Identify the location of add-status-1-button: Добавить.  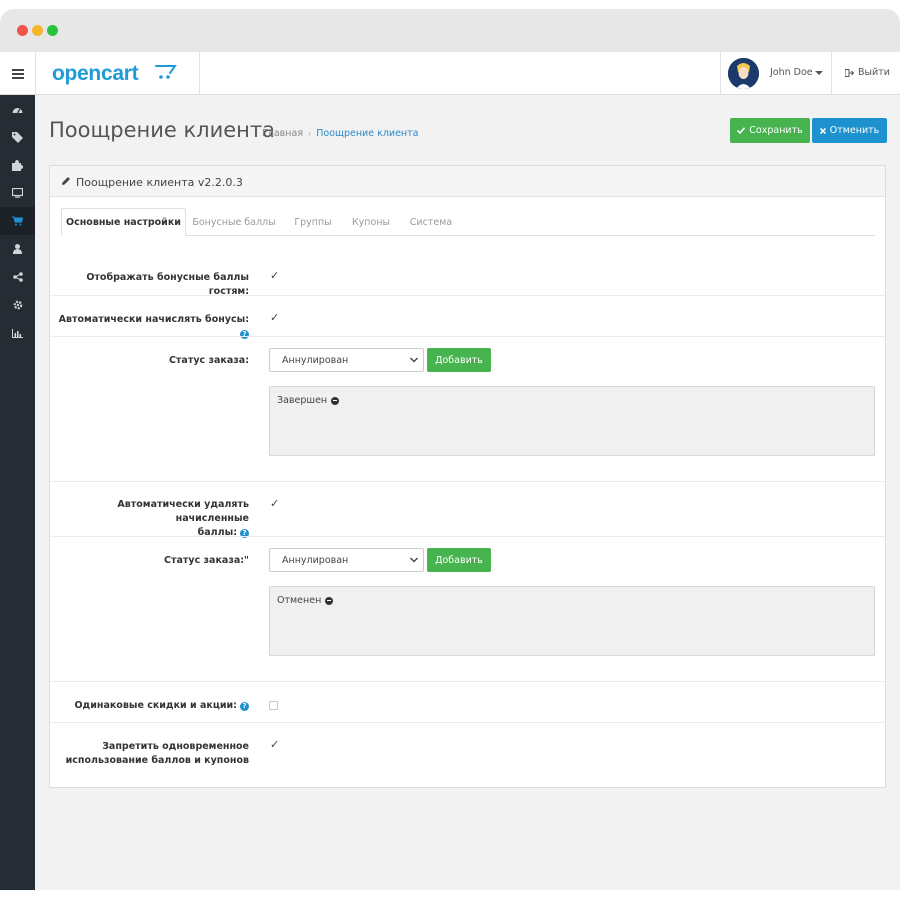
(459, 360).